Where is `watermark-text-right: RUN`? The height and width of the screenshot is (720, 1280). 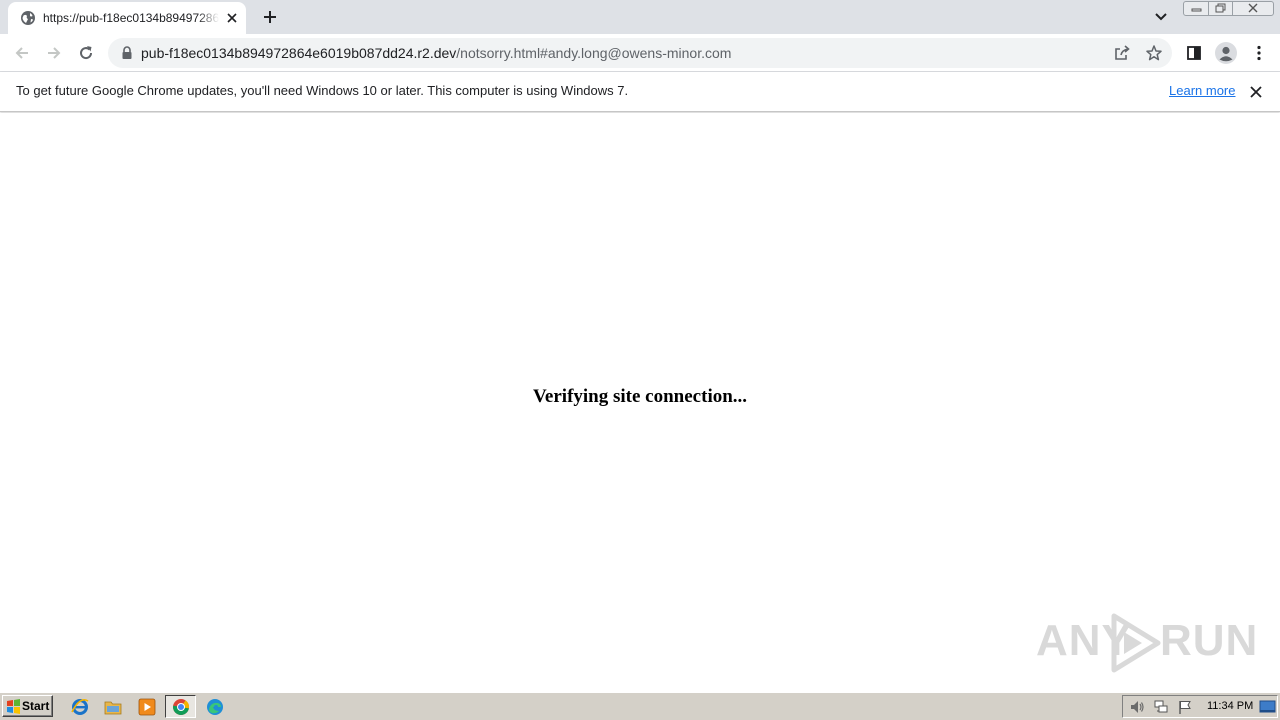
watermark-text-right: RUN is located at coordinates (1209, 640).